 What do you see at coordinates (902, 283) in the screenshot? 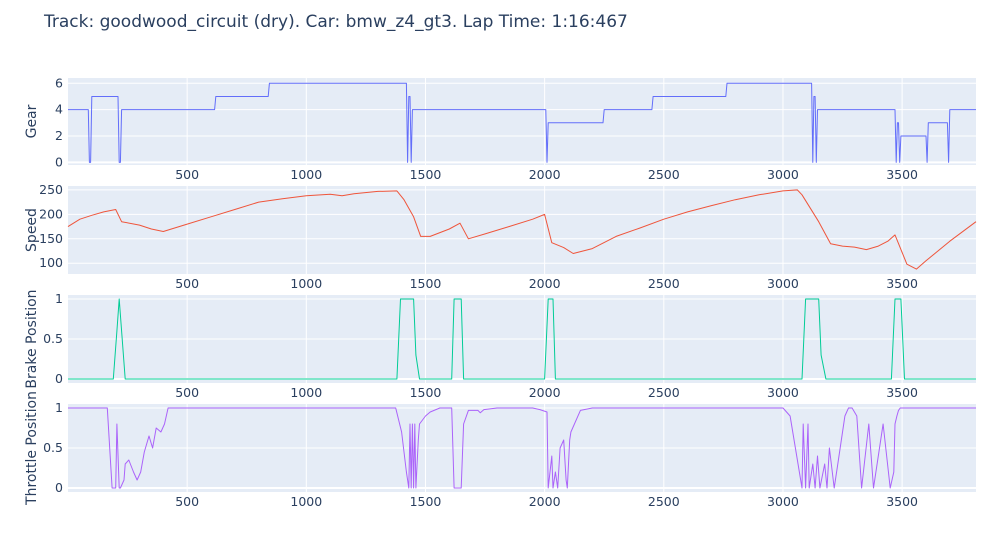
I see `speed-x-tick-label: 3500` at bounding box center [902, 283].